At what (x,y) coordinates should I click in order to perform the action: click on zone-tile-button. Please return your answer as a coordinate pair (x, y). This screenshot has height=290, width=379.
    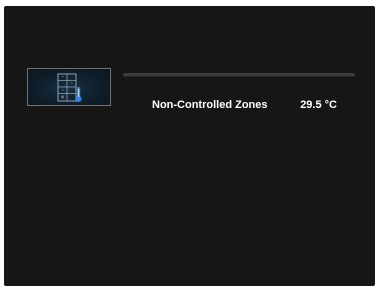
    Looking at the image, I should click on (69, 87).